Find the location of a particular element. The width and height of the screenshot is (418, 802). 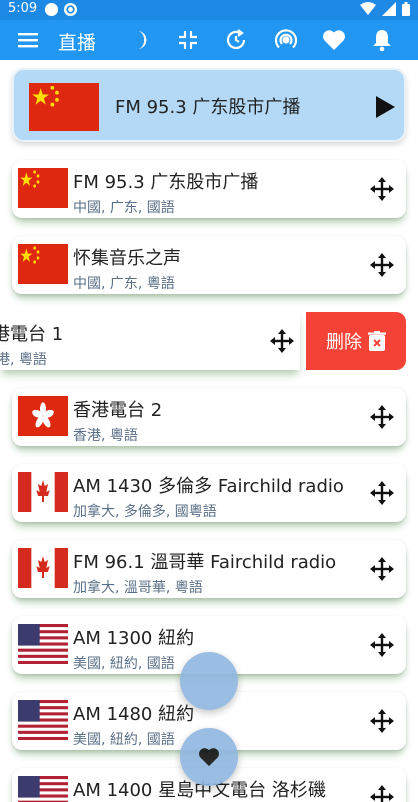

station-details: 中國, 广东, 國語 is located at coordinates (124, 208).